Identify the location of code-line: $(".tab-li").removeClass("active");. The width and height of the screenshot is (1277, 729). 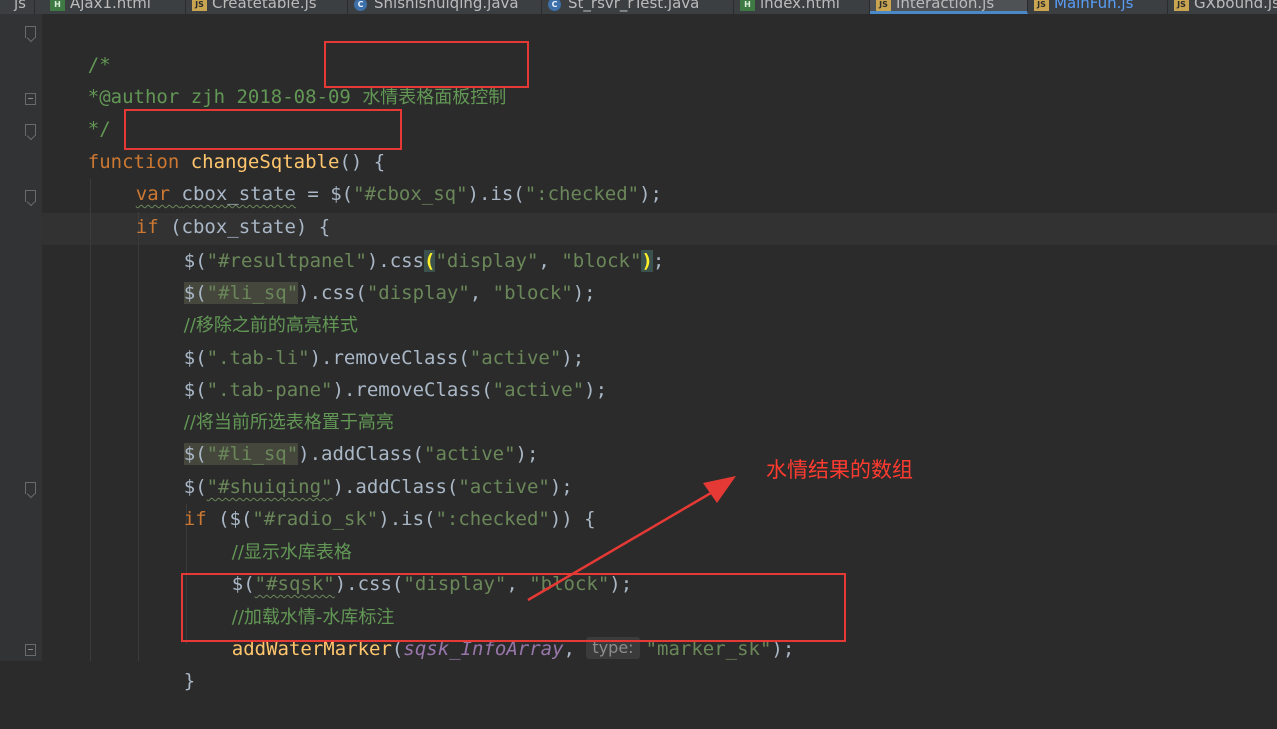
(361, 339).